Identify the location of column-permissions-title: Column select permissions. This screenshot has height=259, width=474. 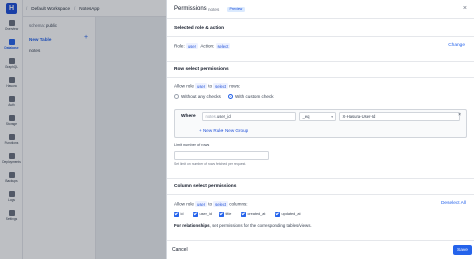
(205, 186).